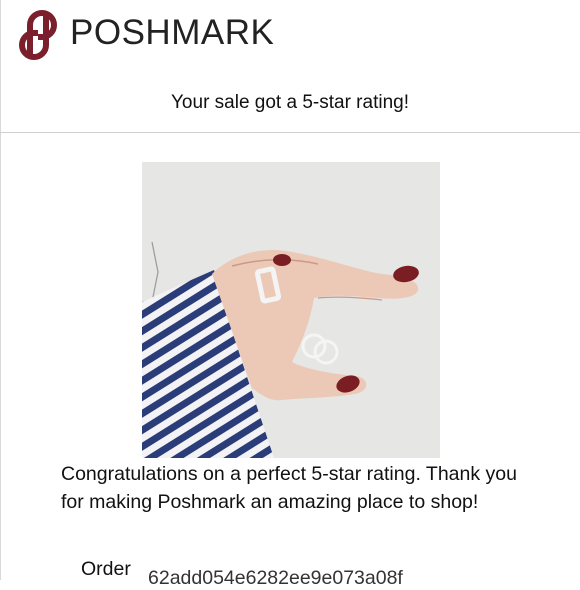 The width and height of the screenshot is (580, 590). What do you see at coordinates (38, 35) in the screenshot?
I see `poshmark-logo-icon` at bounding box center [38, 35].